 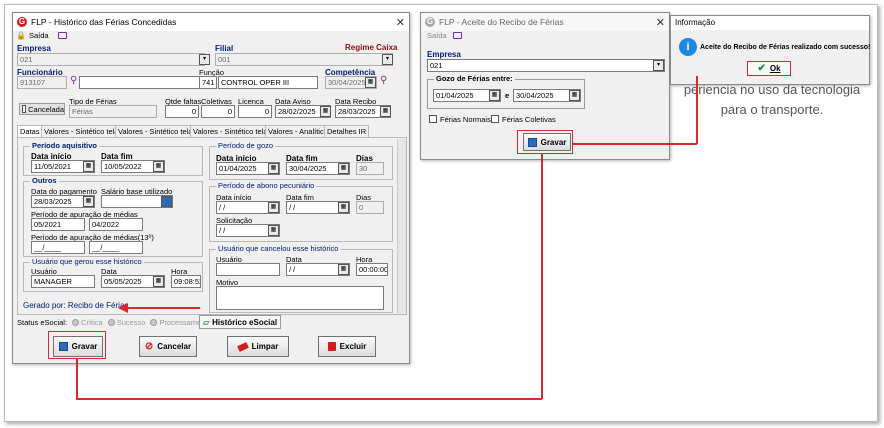 I want to click on cancelar-button: ⊘ Cancelar, so click(x=168, y=346).